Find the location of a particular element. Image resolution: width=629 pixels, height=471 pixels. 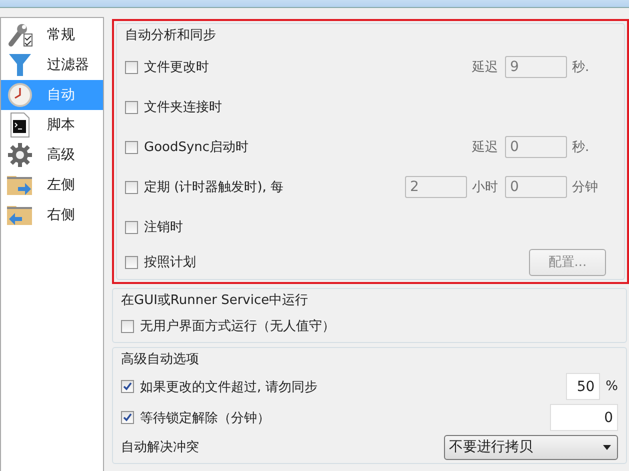

sidebar-item: 脚本 is located at coordinates (52, 125).